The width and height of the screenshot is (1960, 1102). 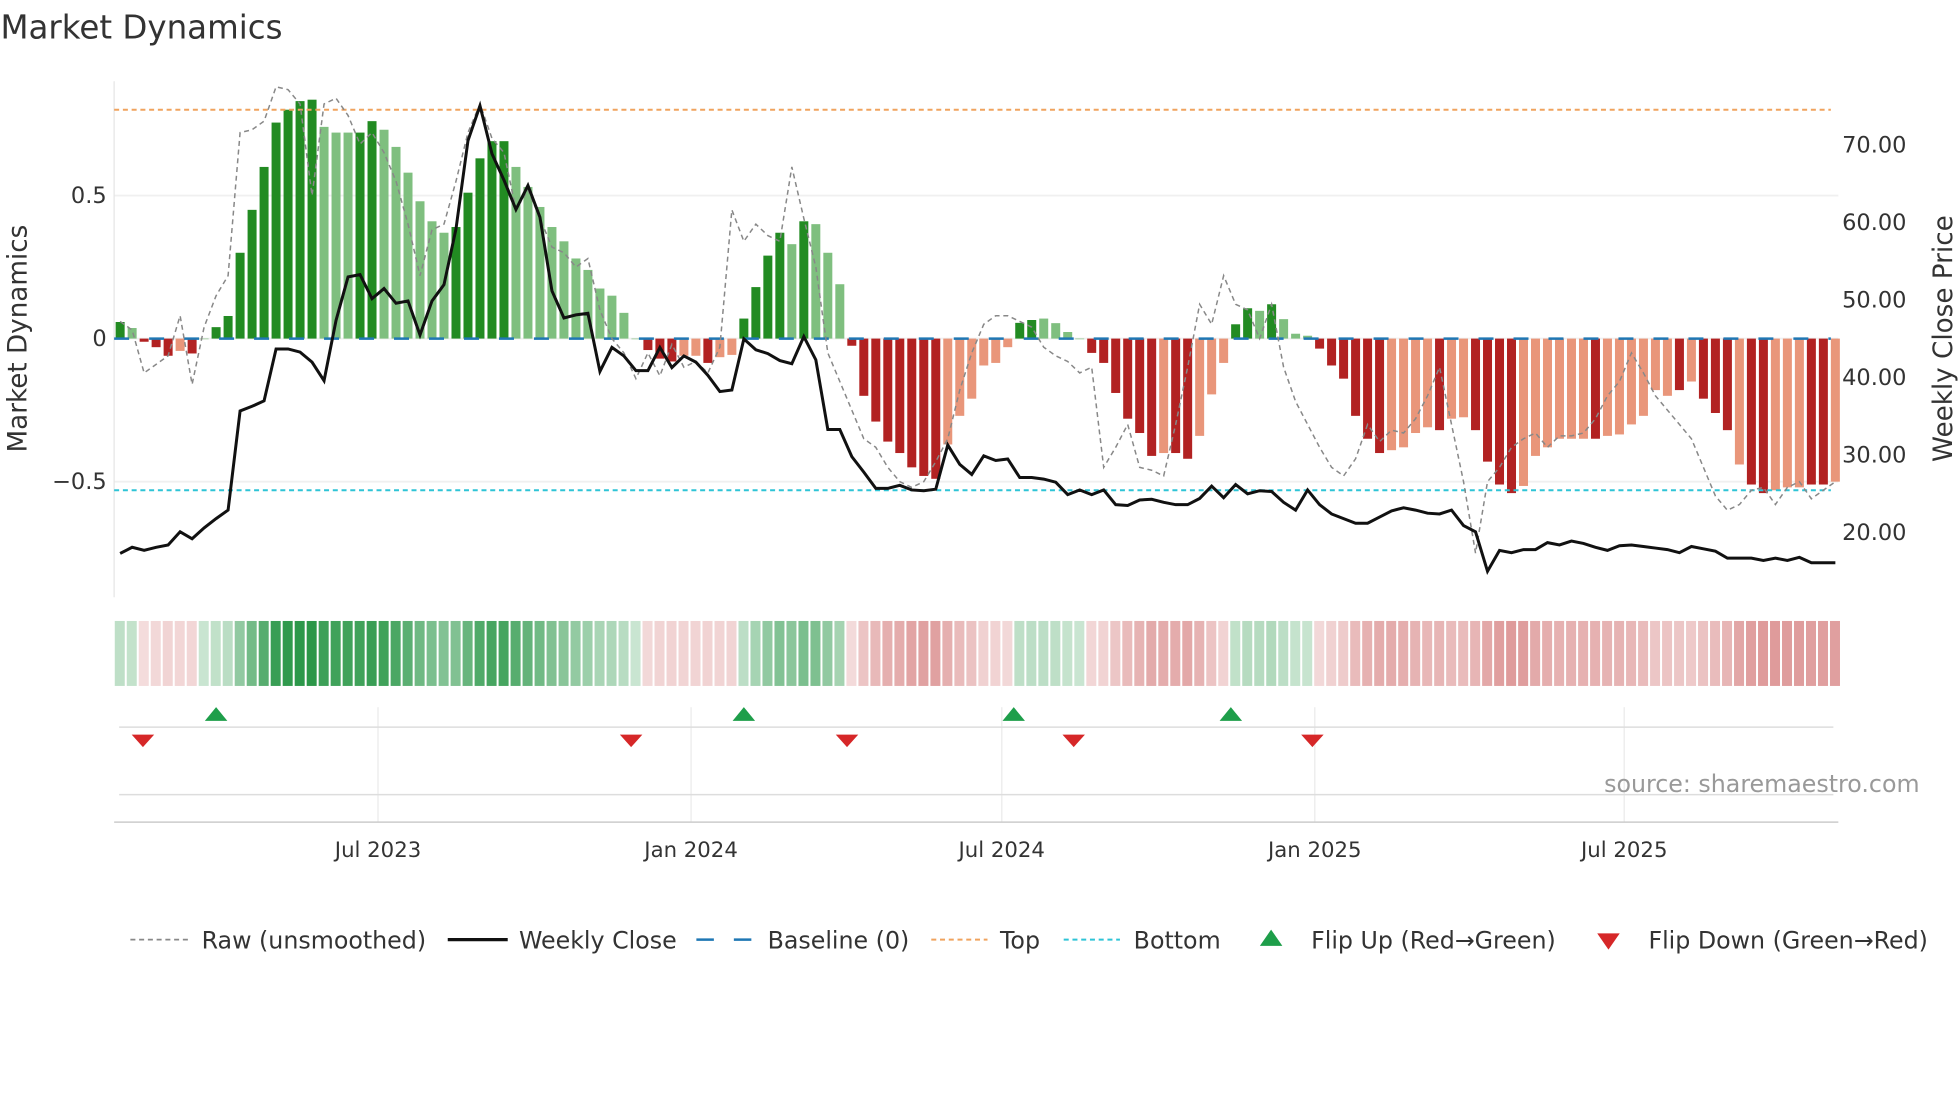 I want to click on legend-item-raw: Raw (unsmoothed), so click(x=278, y=940).